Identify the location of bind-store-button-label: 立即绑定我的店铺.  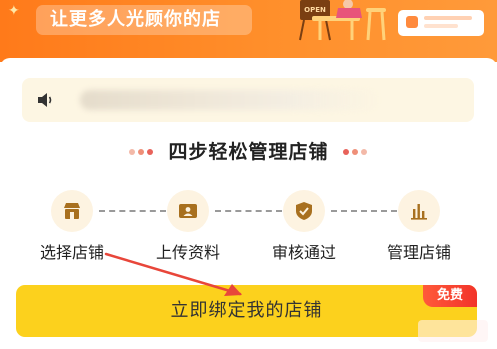
(246, 310).